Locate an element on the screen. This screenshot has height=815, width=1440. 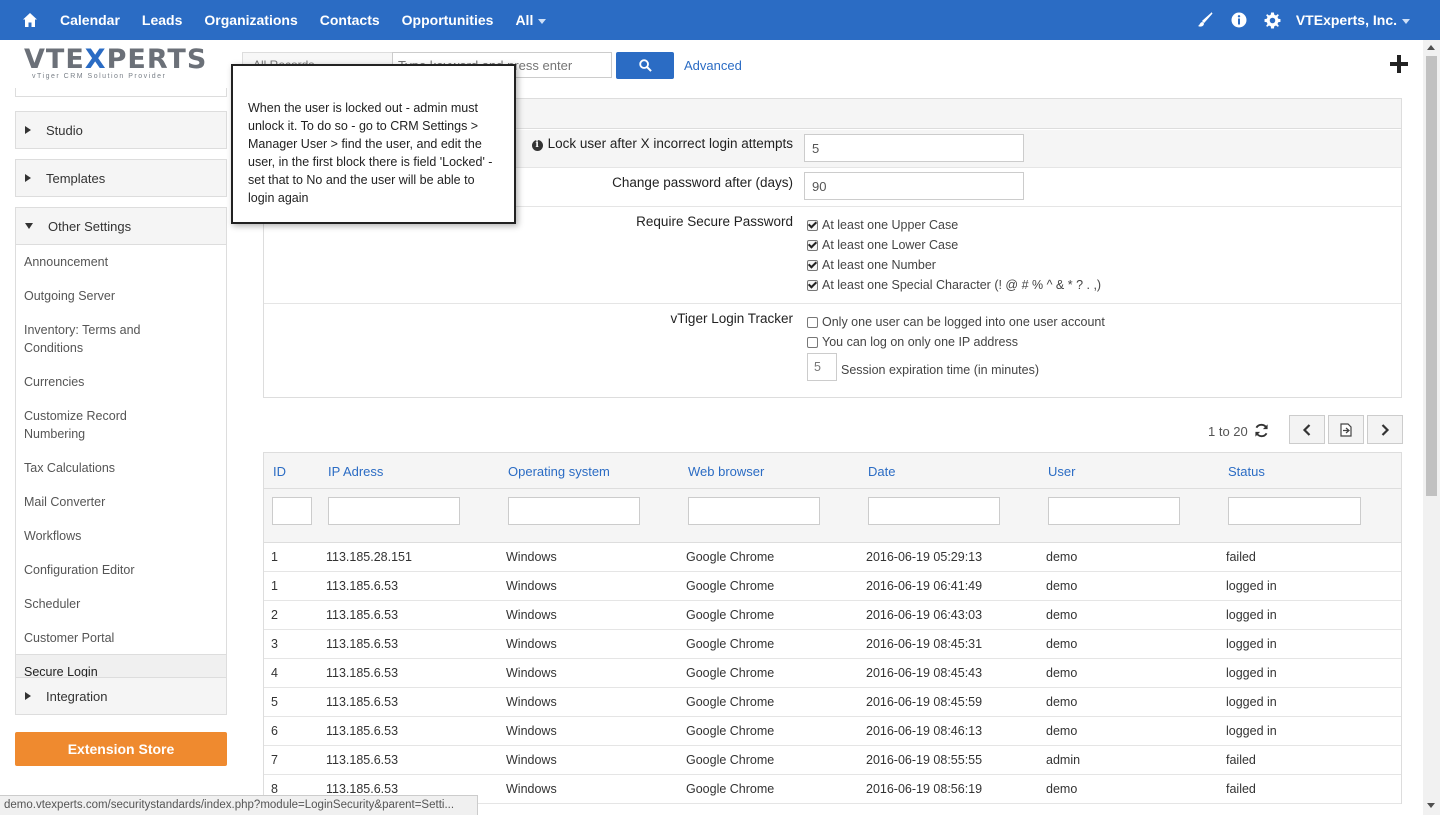
number-checkbox is located at coordinates (812, 265).